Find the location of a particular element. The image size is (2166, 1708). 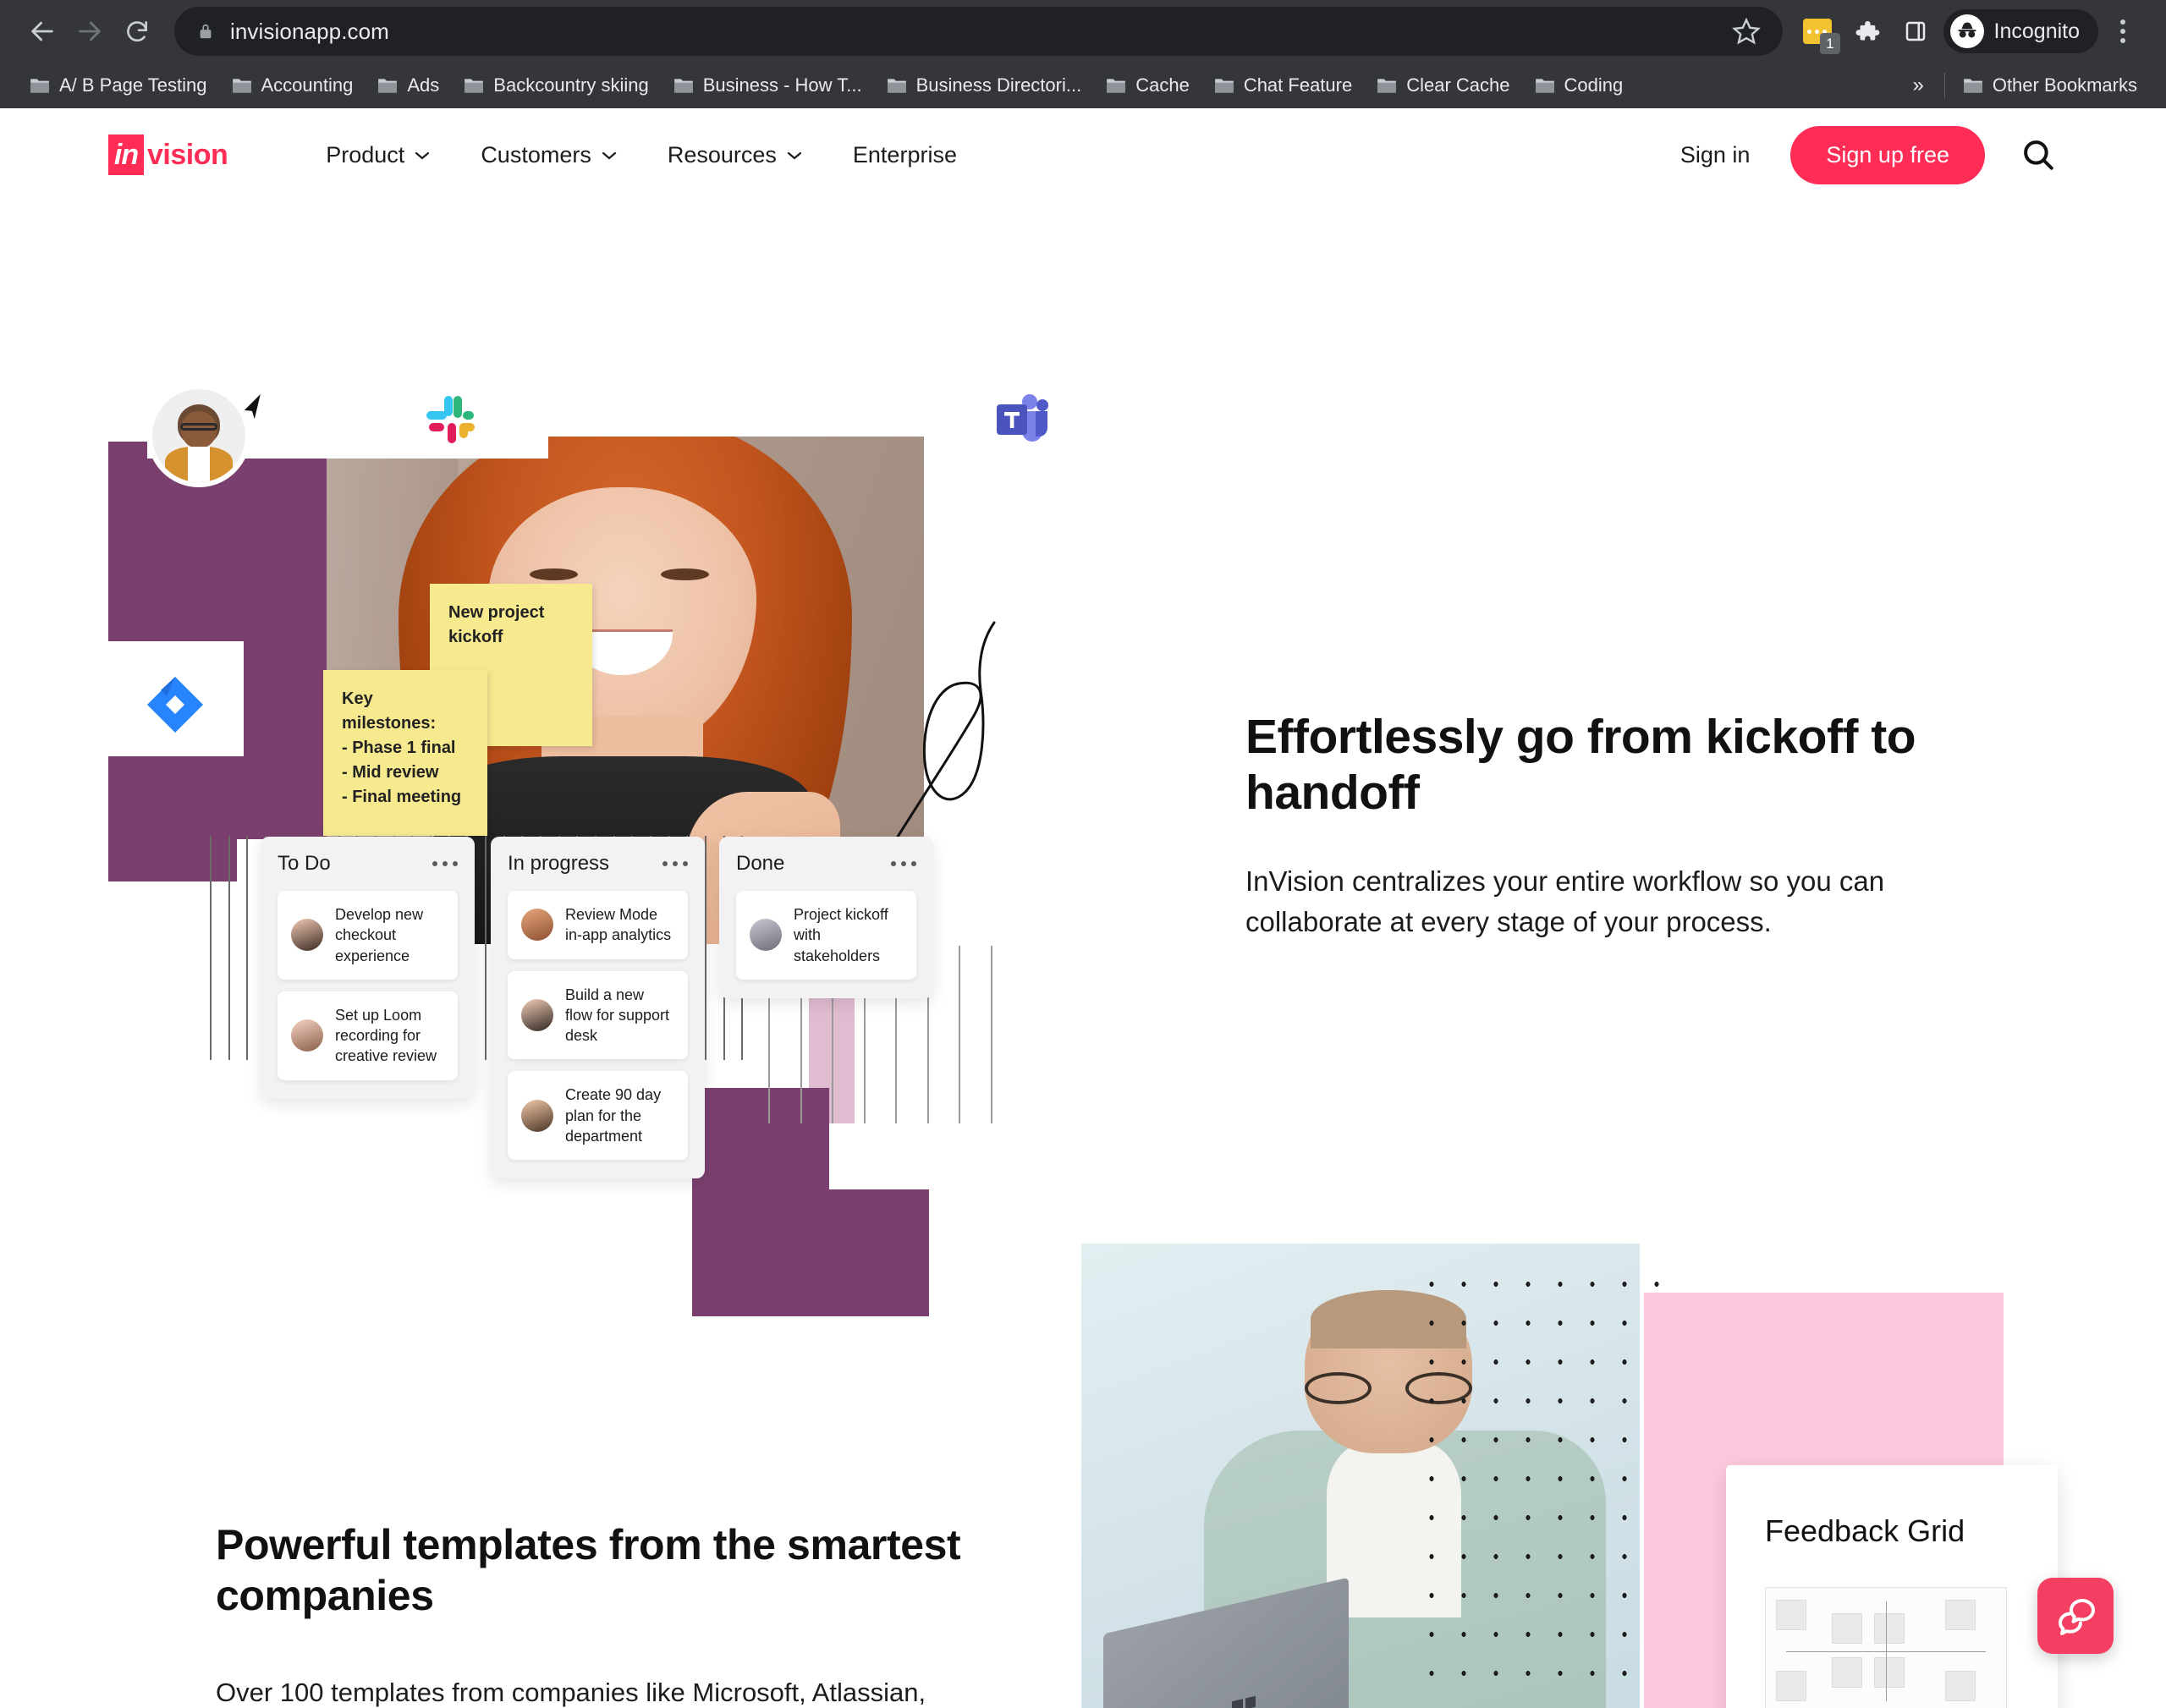

bookmark-label: Accounting is located at coordinates (307, 85).